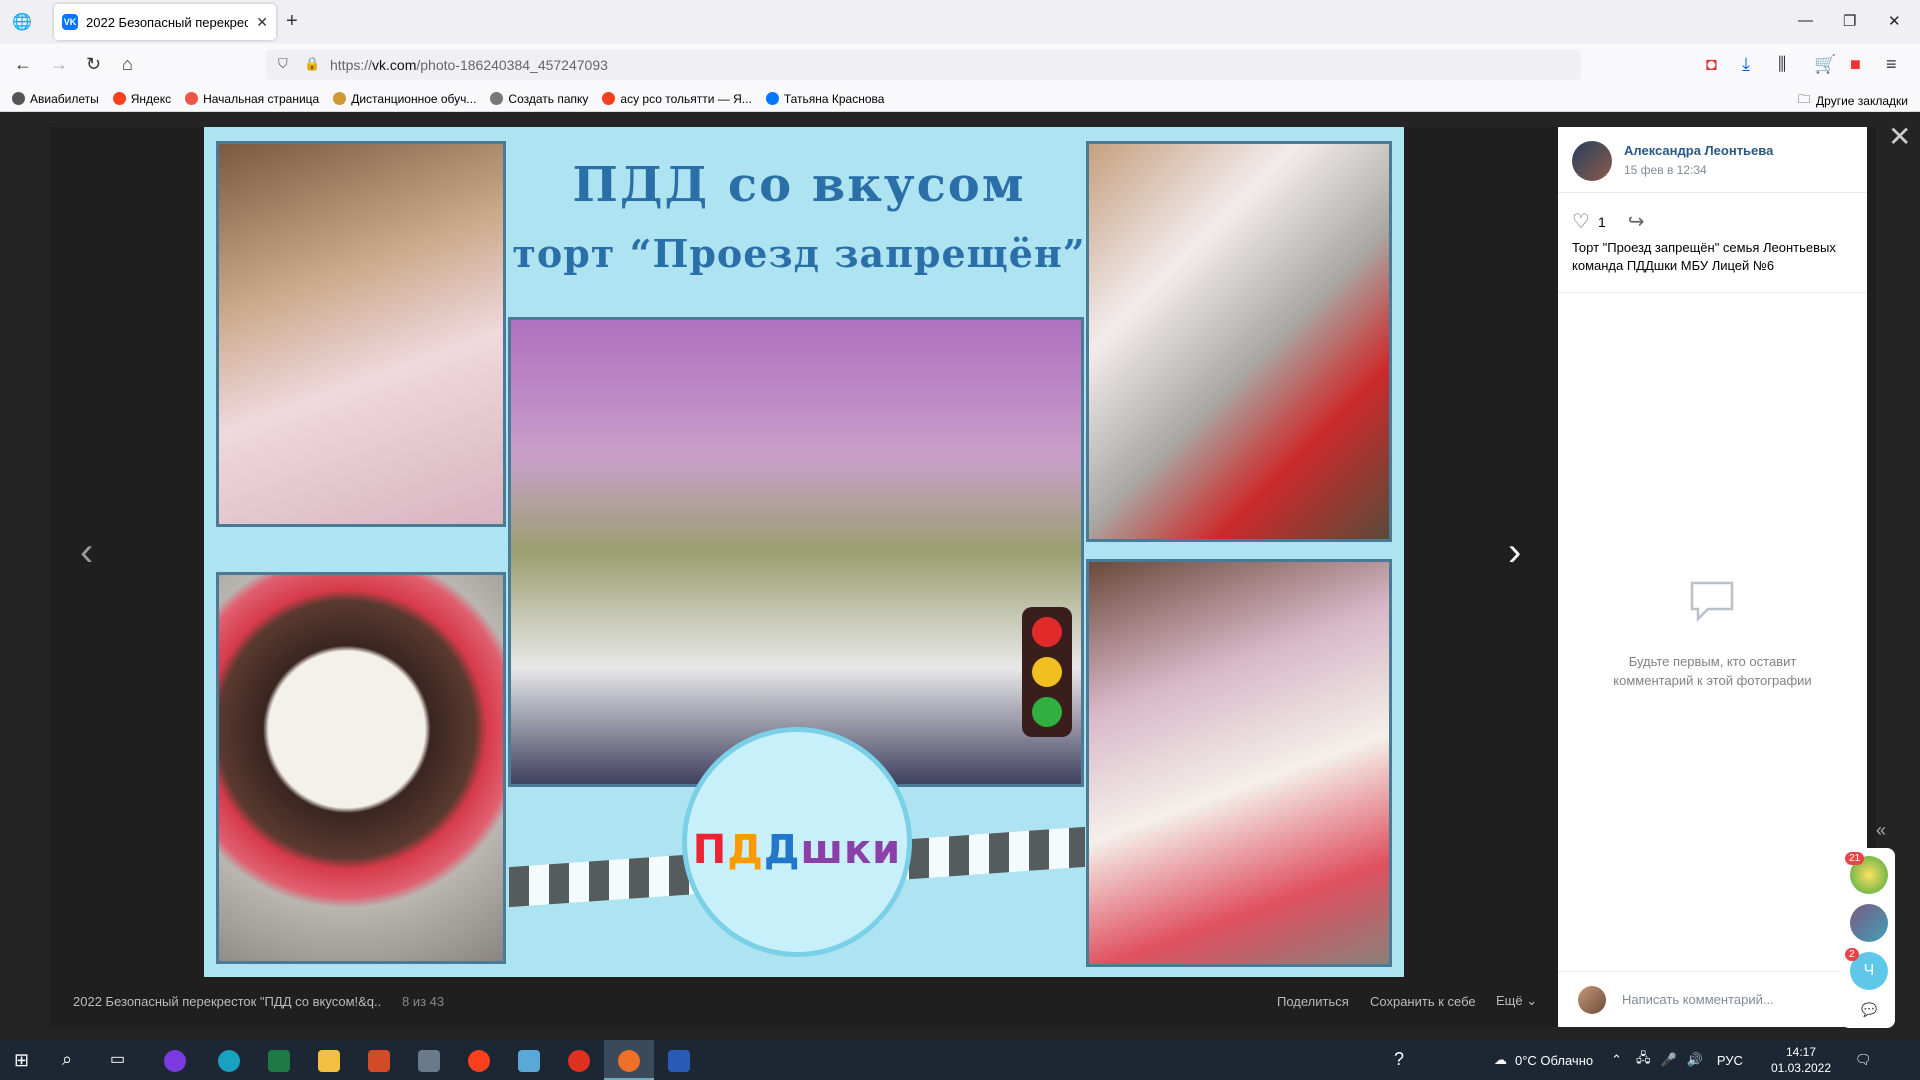 This screenshot has height=1080, width=1920. Describe the element at coordinates (67, 1059) in the screenshot. I see `search-icon: ⌕` at that location.